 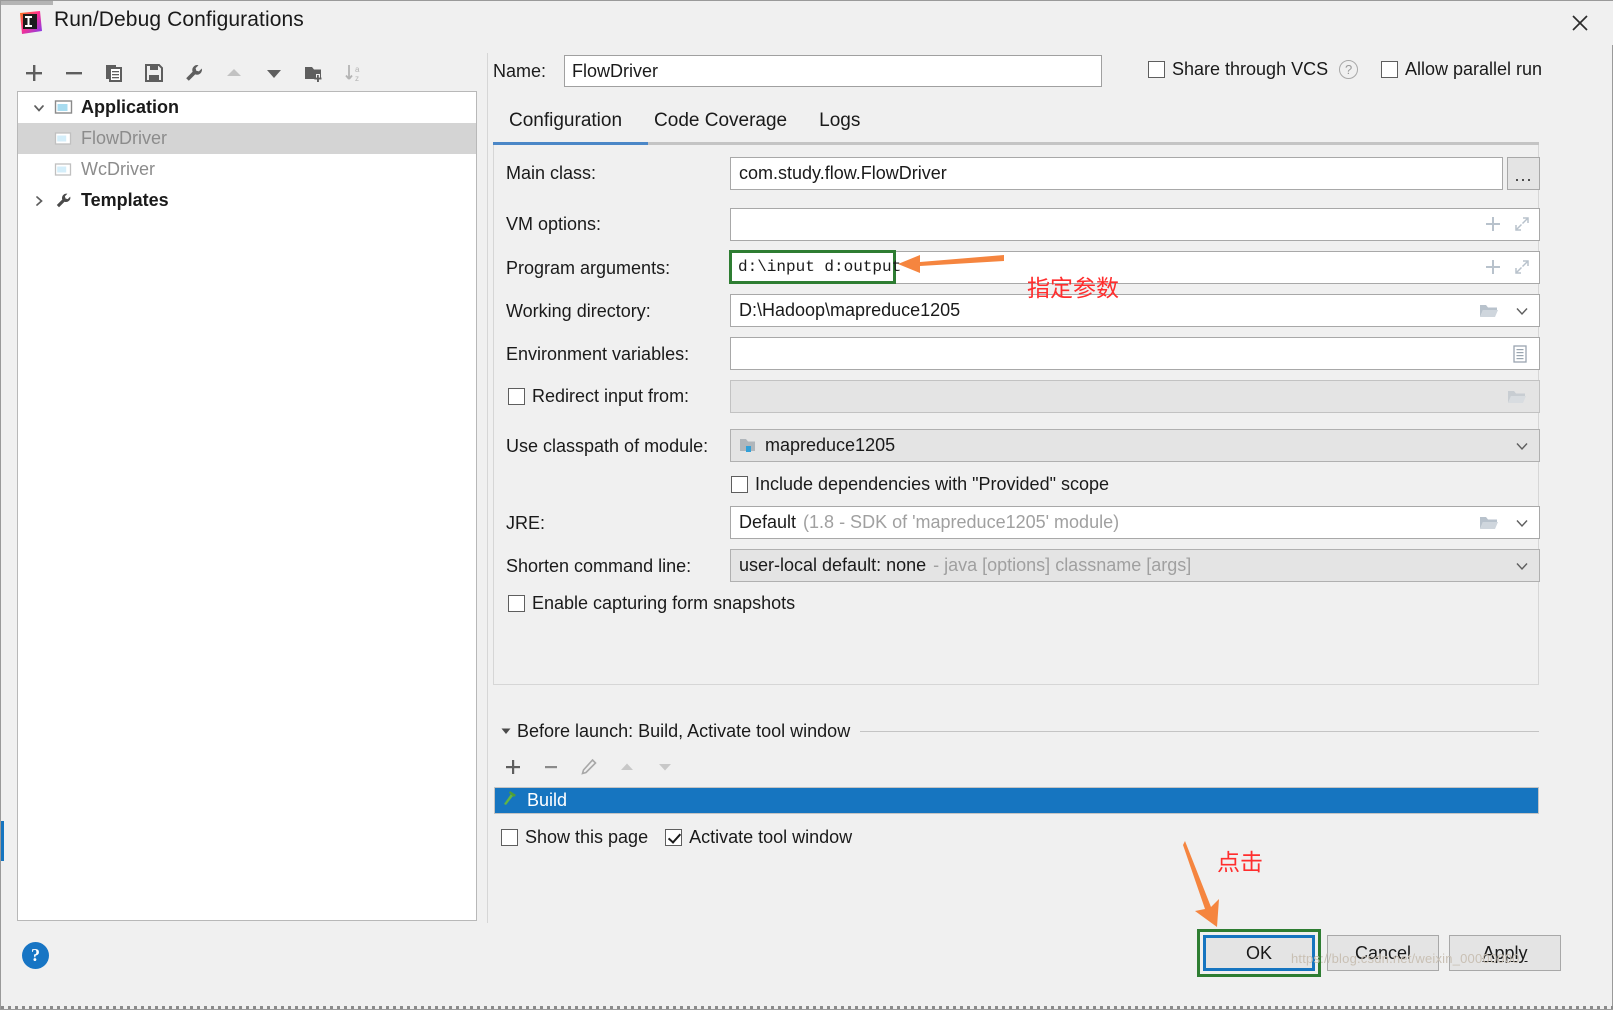 What do you see at coordinates (1405, 958) in the screenshot?
I see `watermark-text: https://blog.csdn.net/weixin_00000000` at bounding box center [1405, 958].